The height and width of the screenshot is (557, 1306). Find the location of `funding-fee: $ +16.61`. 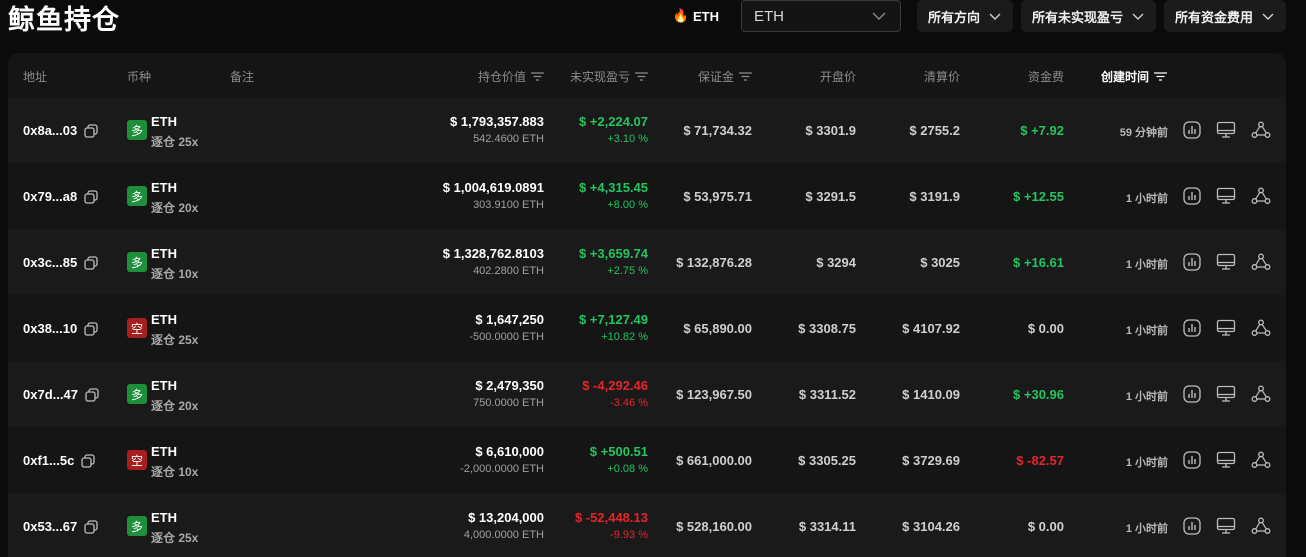

funding-fee: $ +16.61 is located at coordinates (1038, 262).